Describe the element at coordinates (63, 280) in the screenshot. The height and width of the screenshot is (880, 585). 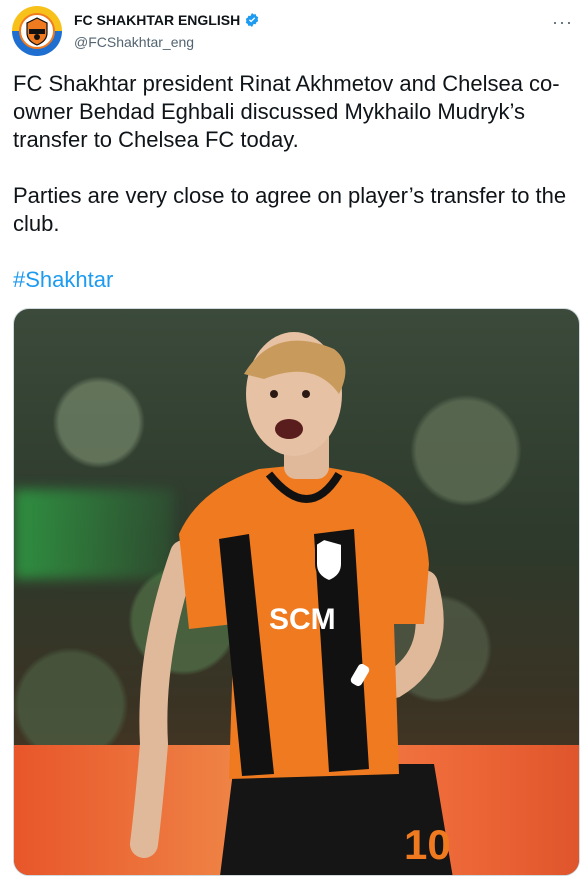
I see `hashtag-link: #Shakhtar` at that location.